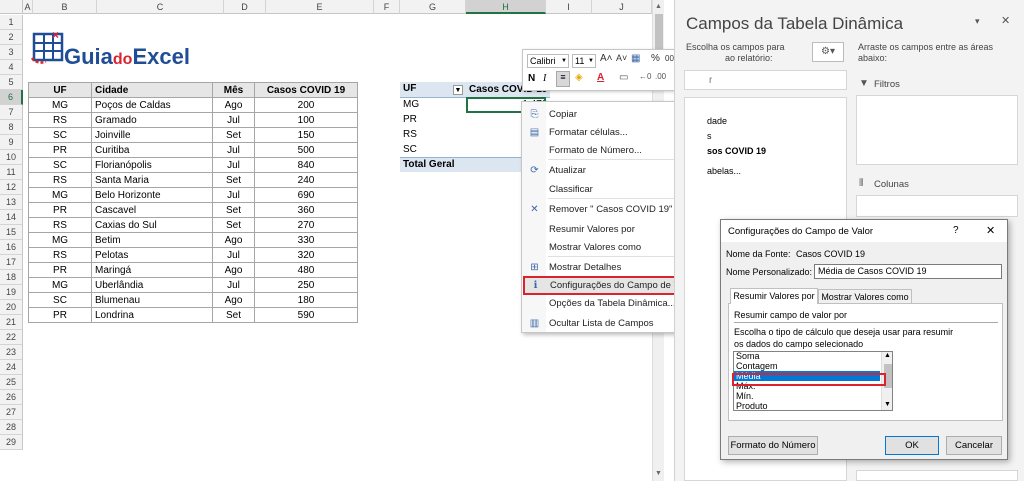 The height and width of the screenshot is (481, 1024). I want to click on ok-button: OK, so click(912, 445).